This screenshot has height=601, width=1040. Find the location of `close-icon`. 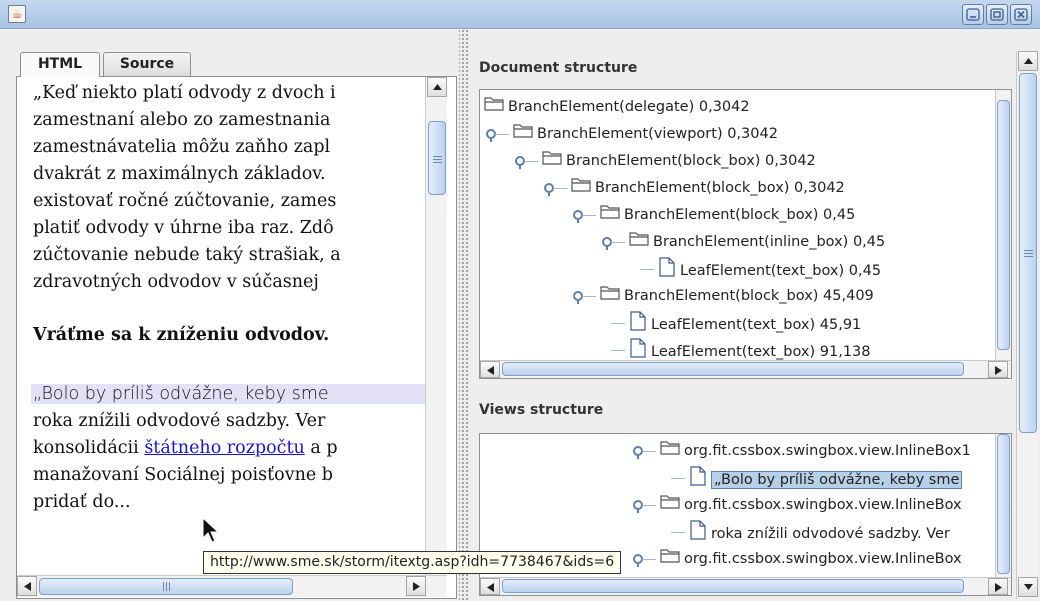

close-icon is located at coordinates (1021, 14).